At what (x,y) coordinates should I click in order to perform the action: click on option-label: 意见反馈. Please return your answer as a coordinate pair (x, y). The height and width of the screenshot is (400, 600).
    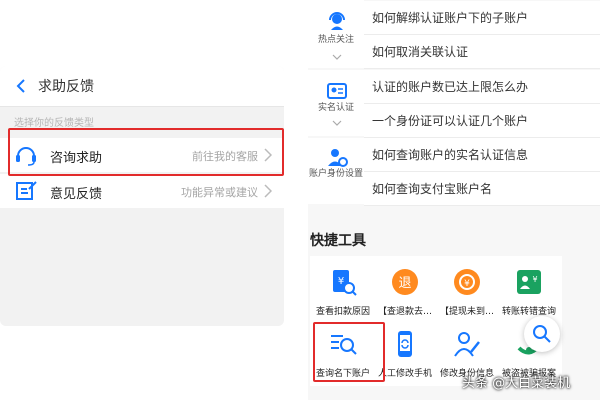
    Looking at the image, I should click on (76, 194).